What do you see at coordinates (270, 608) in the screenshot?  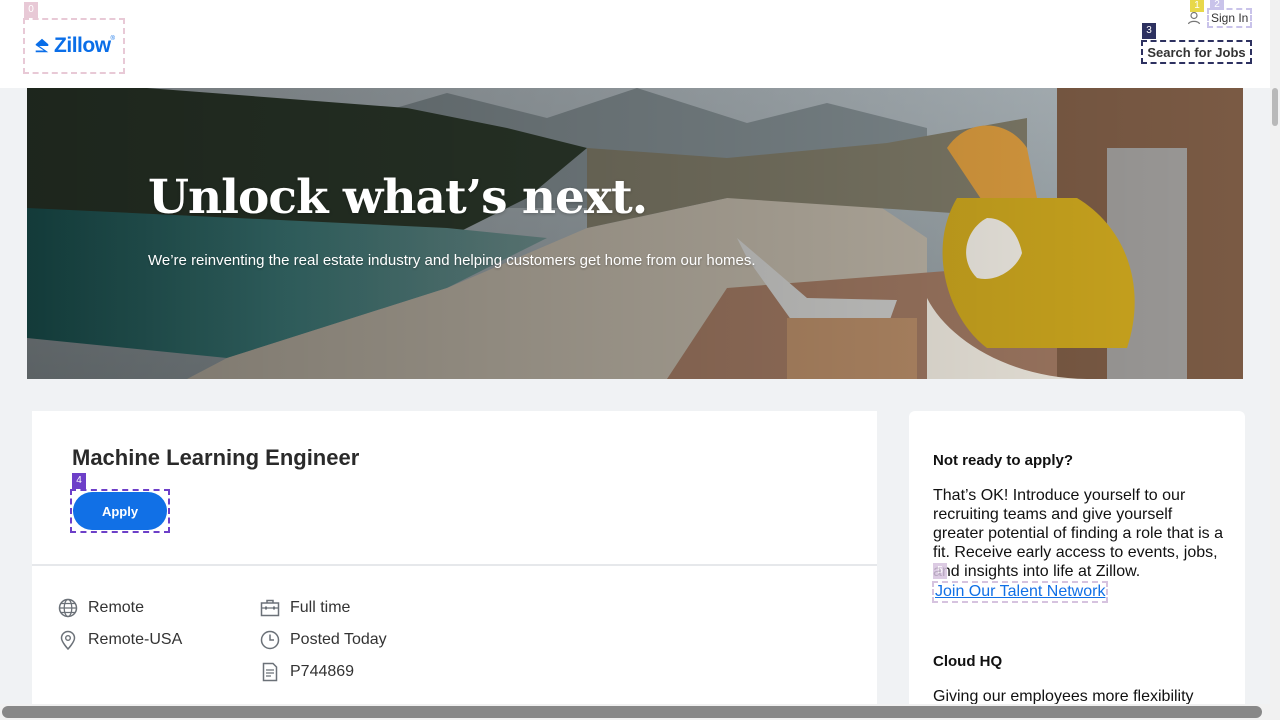 I see `briefcase-icon` at bounding box center [270, 608].